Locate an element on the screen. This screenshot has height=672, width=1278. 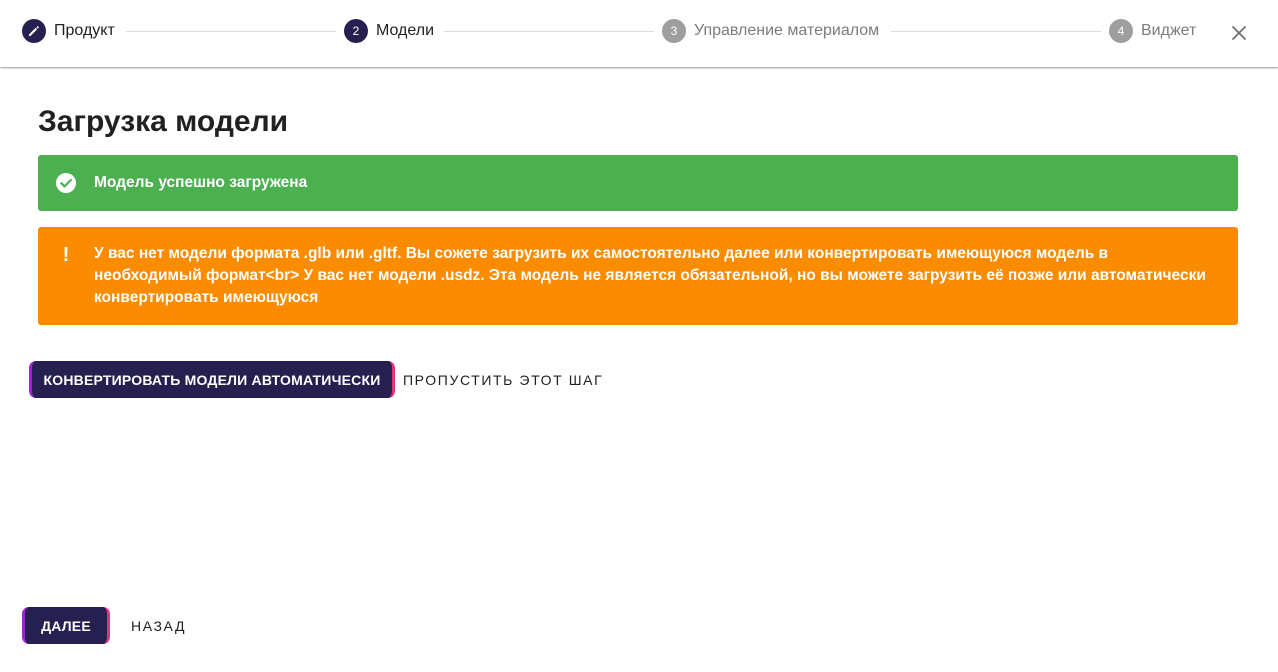
step-number: 3 is located at coordinates (674, 31).